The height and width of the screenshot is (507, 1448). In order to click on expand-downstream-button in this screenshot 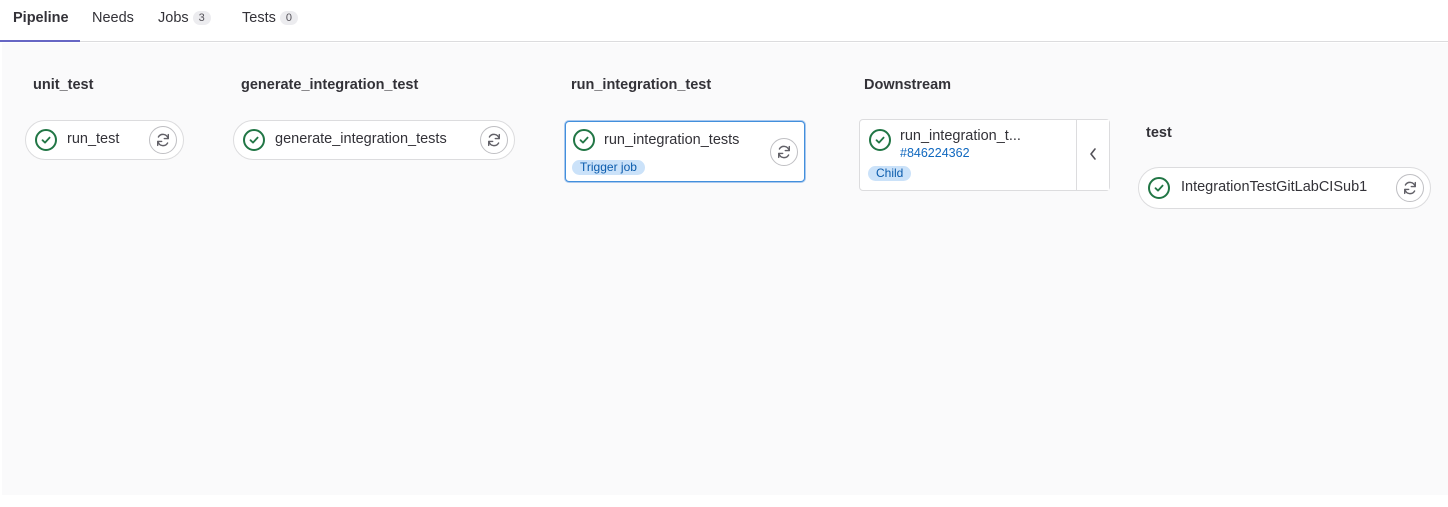, I will do `click(1092, 155)`.